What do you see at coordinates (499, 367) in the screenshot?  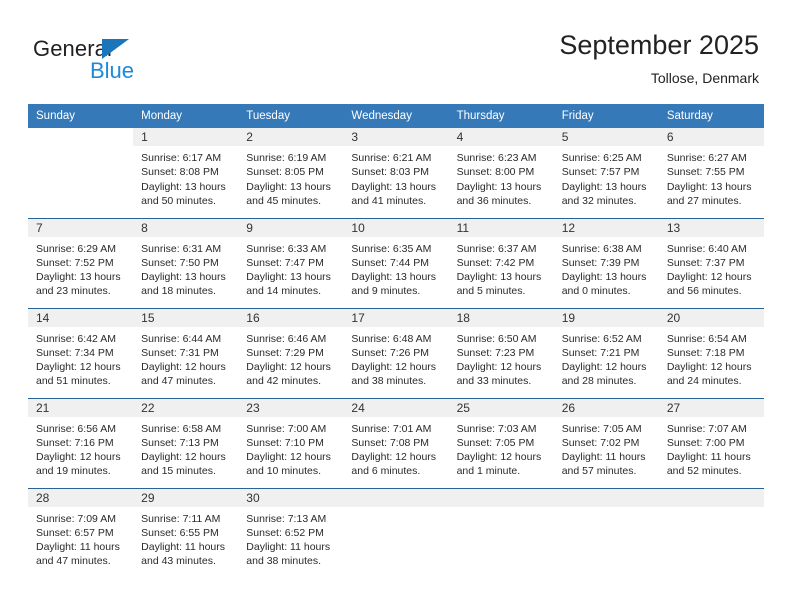 I see `daylight-text-line1: Daylight: 12 hours` at bounding box center [499, 367].